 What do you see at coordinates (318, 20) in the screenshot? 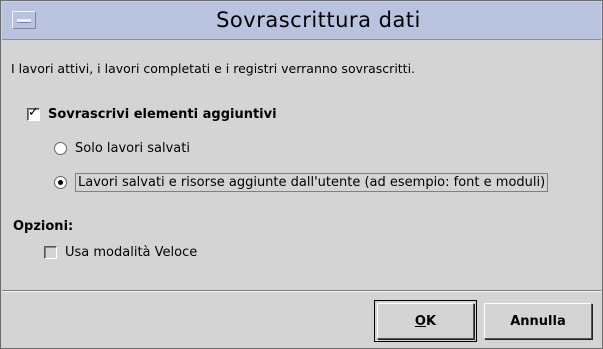
I see `dialog-title: Sovrascrittura dati` at bounding box center [318, 20].